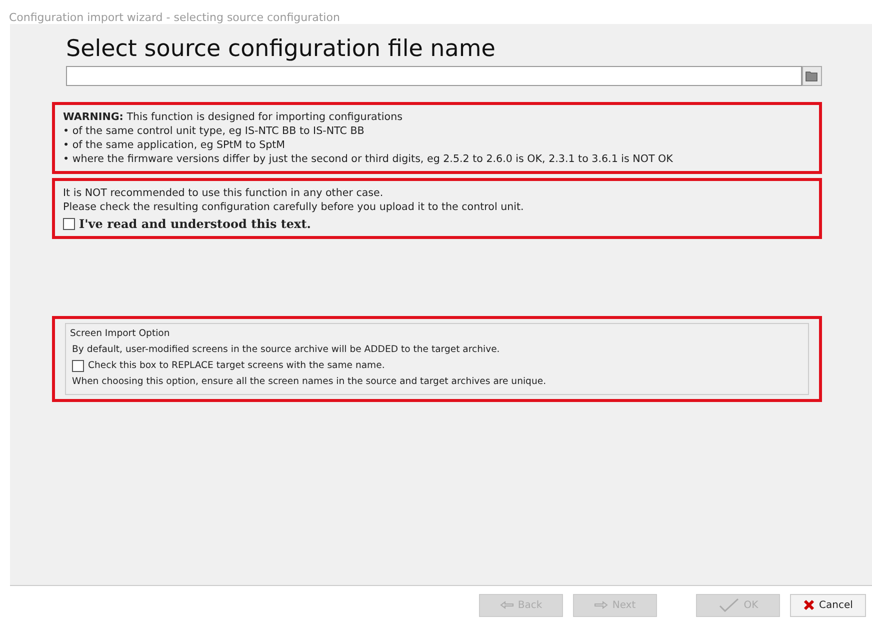 The height and width of the screenshot is (624, 872). What do you see at coordinates (729, 605) in the screenshot?
I see `check-icon` at bounding box center [729, 605].